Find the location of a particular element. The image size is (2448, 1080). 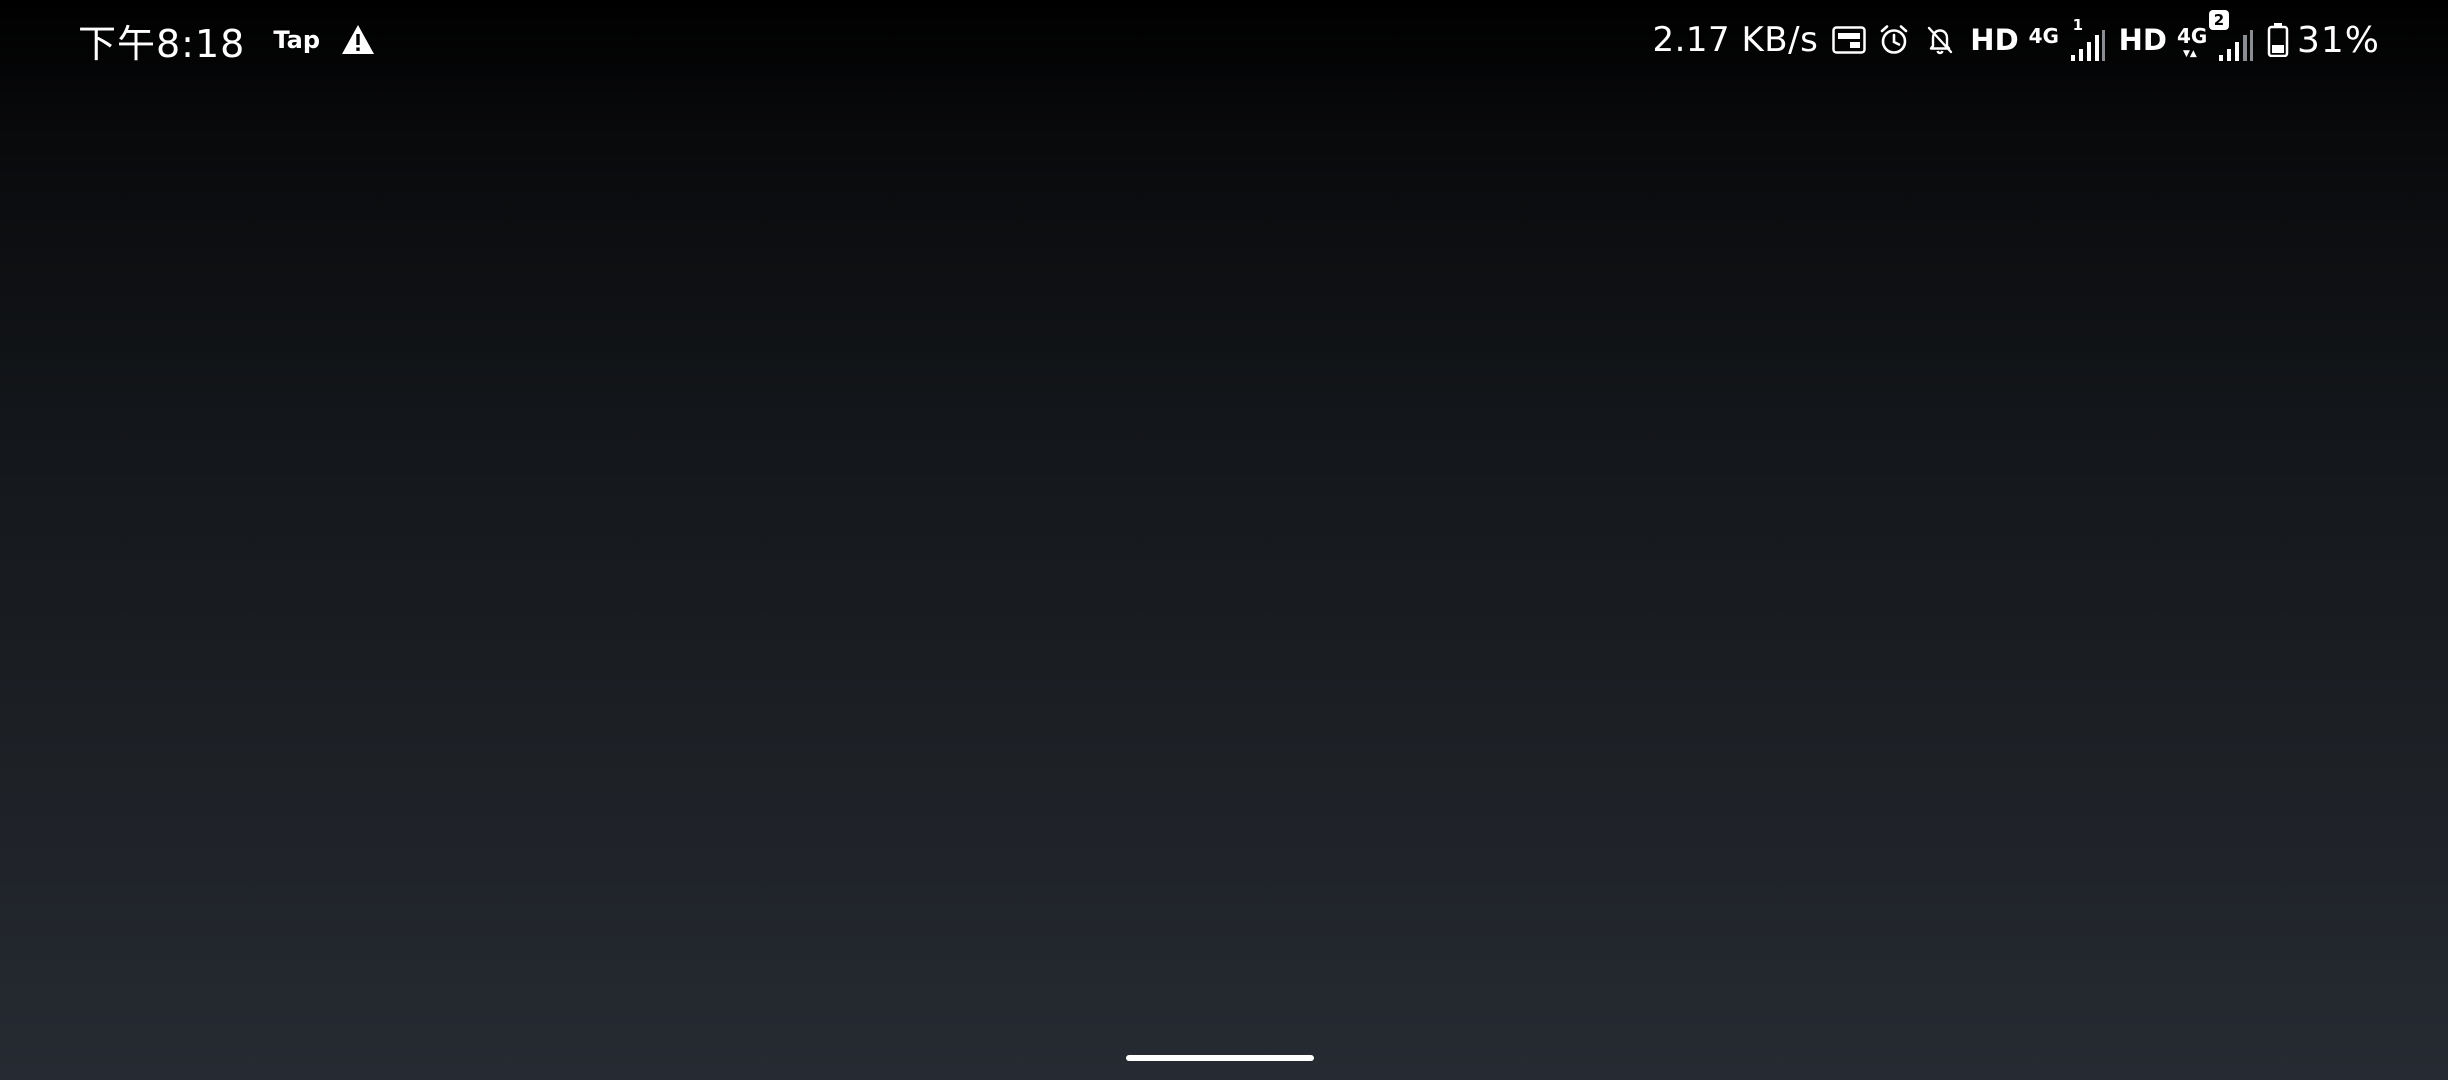

network-type-sim2: 4G ▼▲ is located at coordinates (2194, 40).